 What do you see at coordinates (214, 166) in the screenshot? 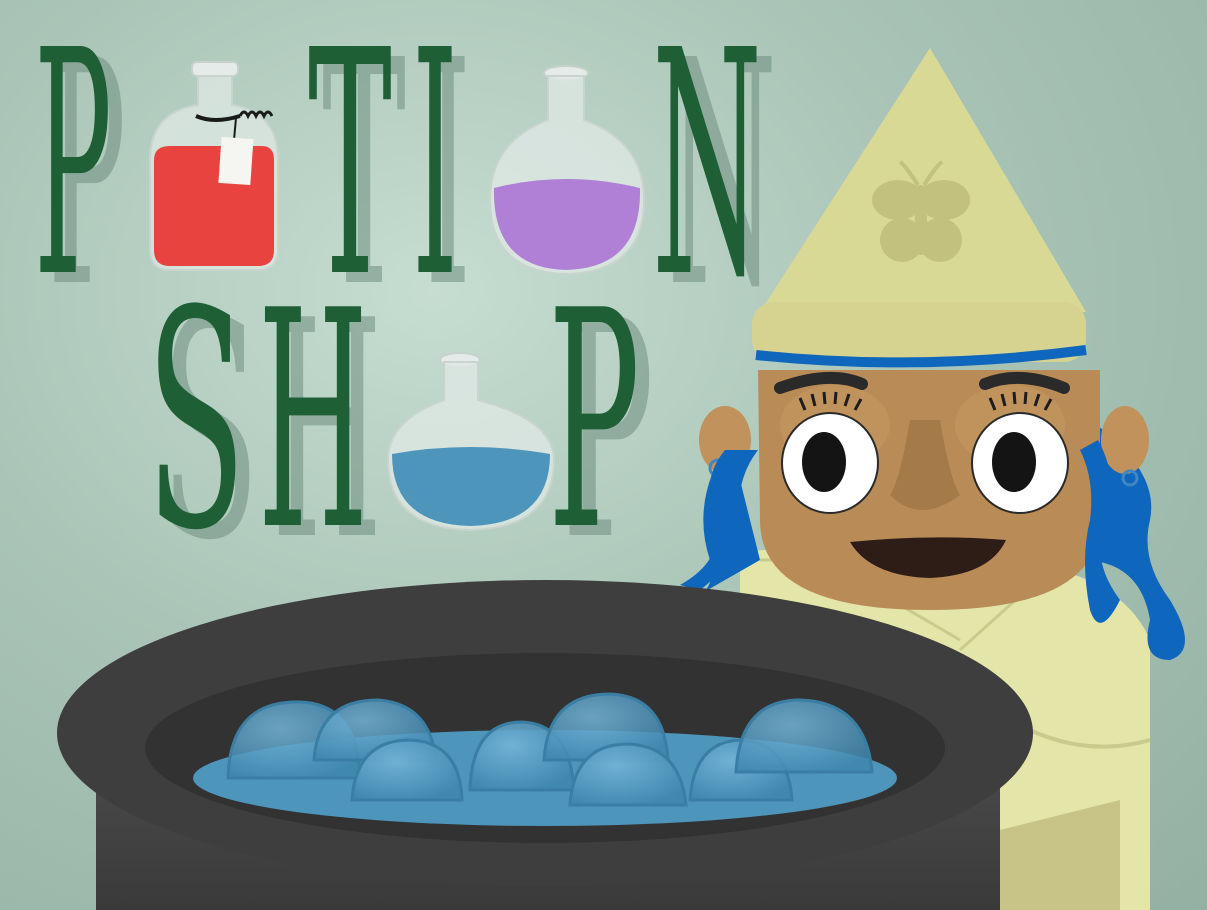
I see `red-potion-bottle-icon` at bounding box center [214, 166].